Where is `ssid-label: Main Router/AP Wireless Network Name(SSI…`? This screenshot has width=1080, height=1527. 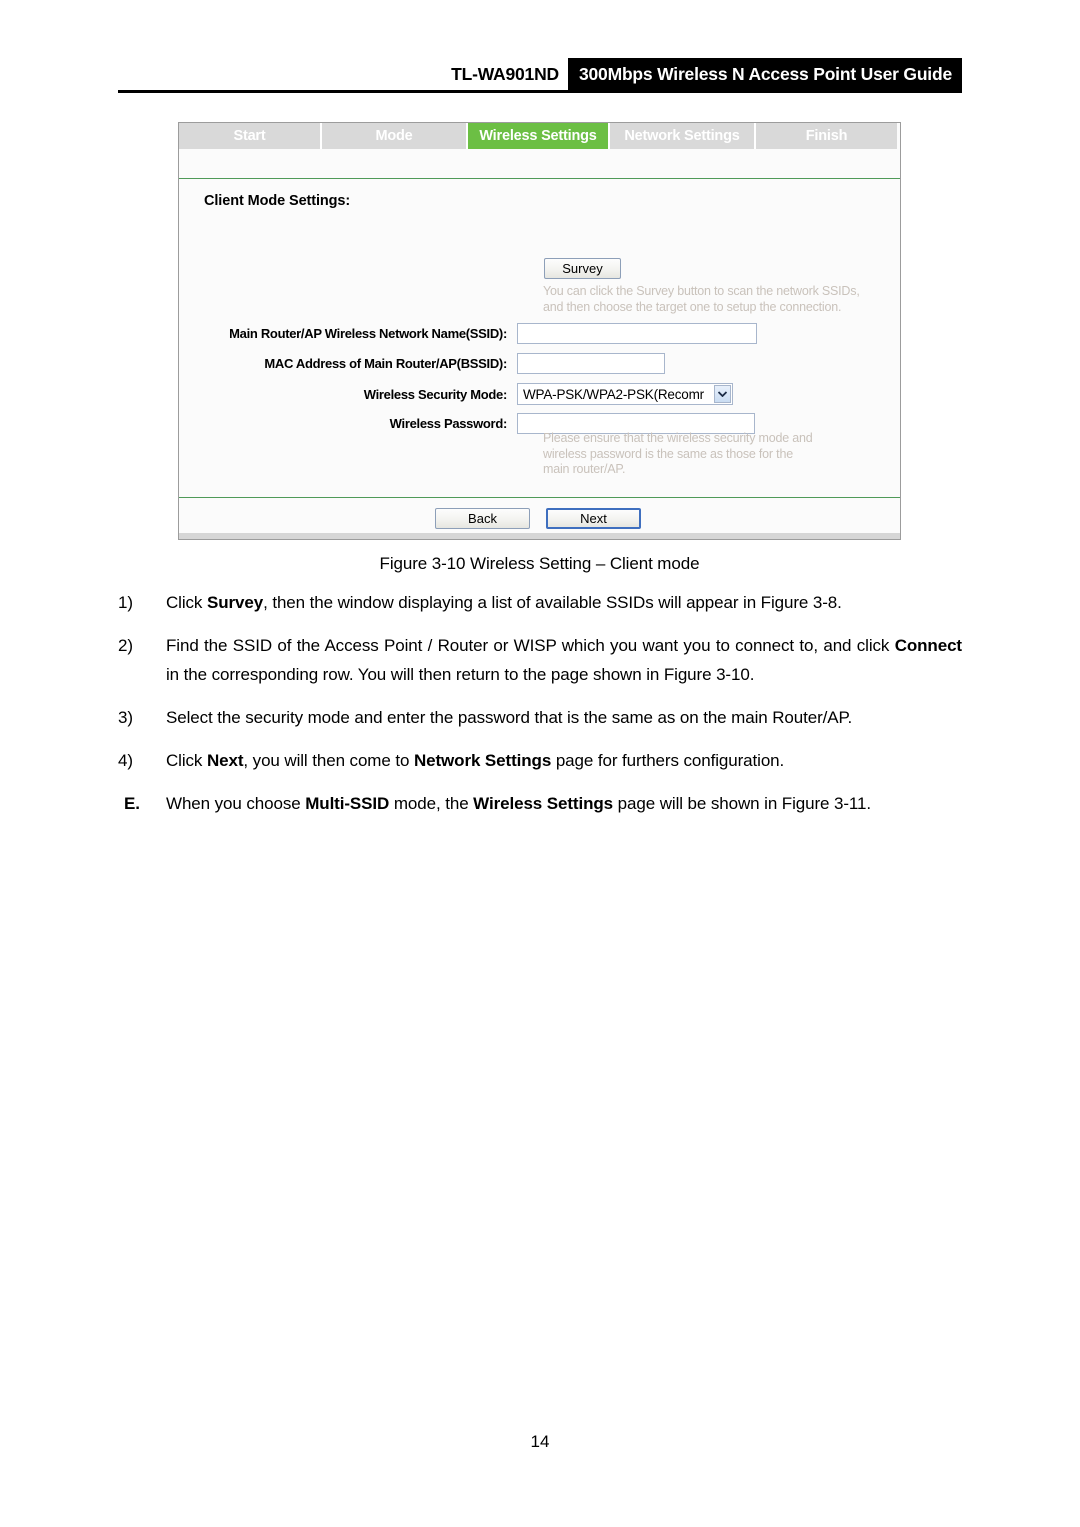
ssid-label: Main Router/AP Wireless Network Name(SSI… is located at coordinates (368, 333).